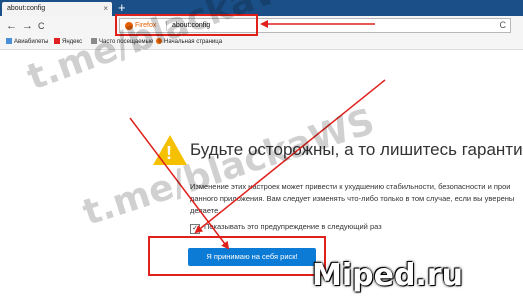  What do you see at coordinates (26, 8) in the screenshot?
I see `tab-title: about:config` at bounding box center [26, 8].